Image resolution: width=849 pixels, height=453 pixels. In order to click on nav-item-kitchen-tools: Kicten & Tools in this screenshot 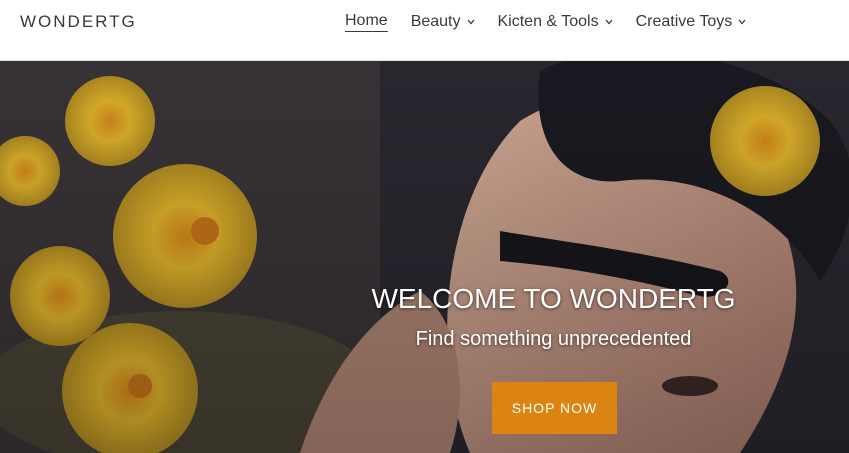, I will do `click(555, 22)`.